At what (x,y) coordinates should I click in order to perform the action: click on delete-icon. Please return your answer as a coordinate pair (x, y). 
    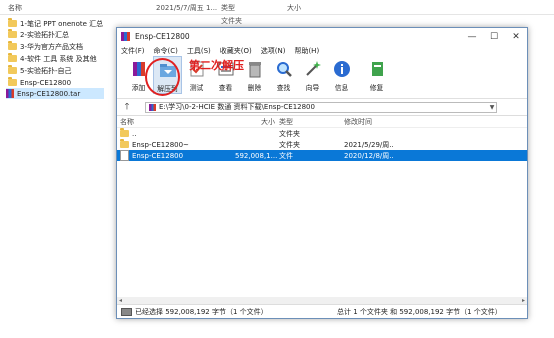
    Looking at the image, I should click on (255, 69).